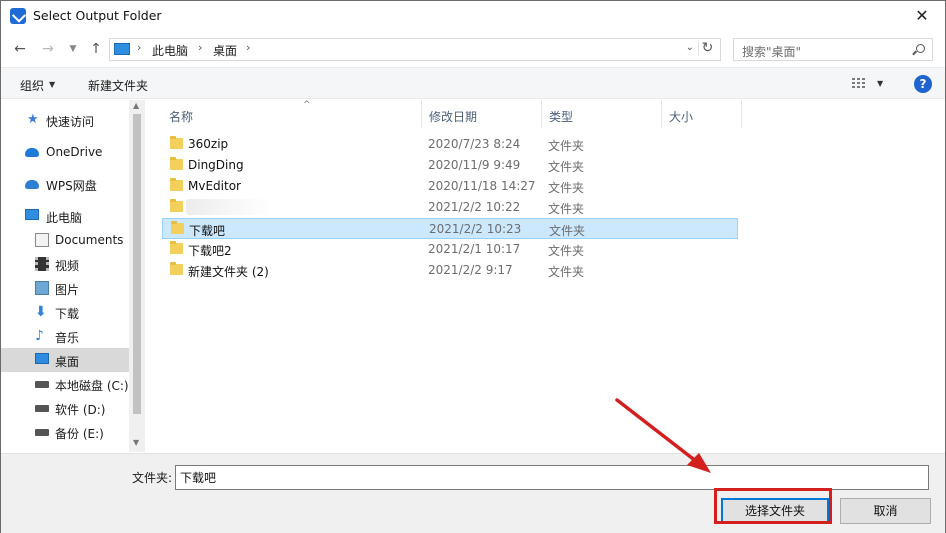 Image resolution: width=946 pixels, height=533 pixels. I want to click on table-row: DingDing 2020/11/9 9:49 文件夹, so click(450, 165).